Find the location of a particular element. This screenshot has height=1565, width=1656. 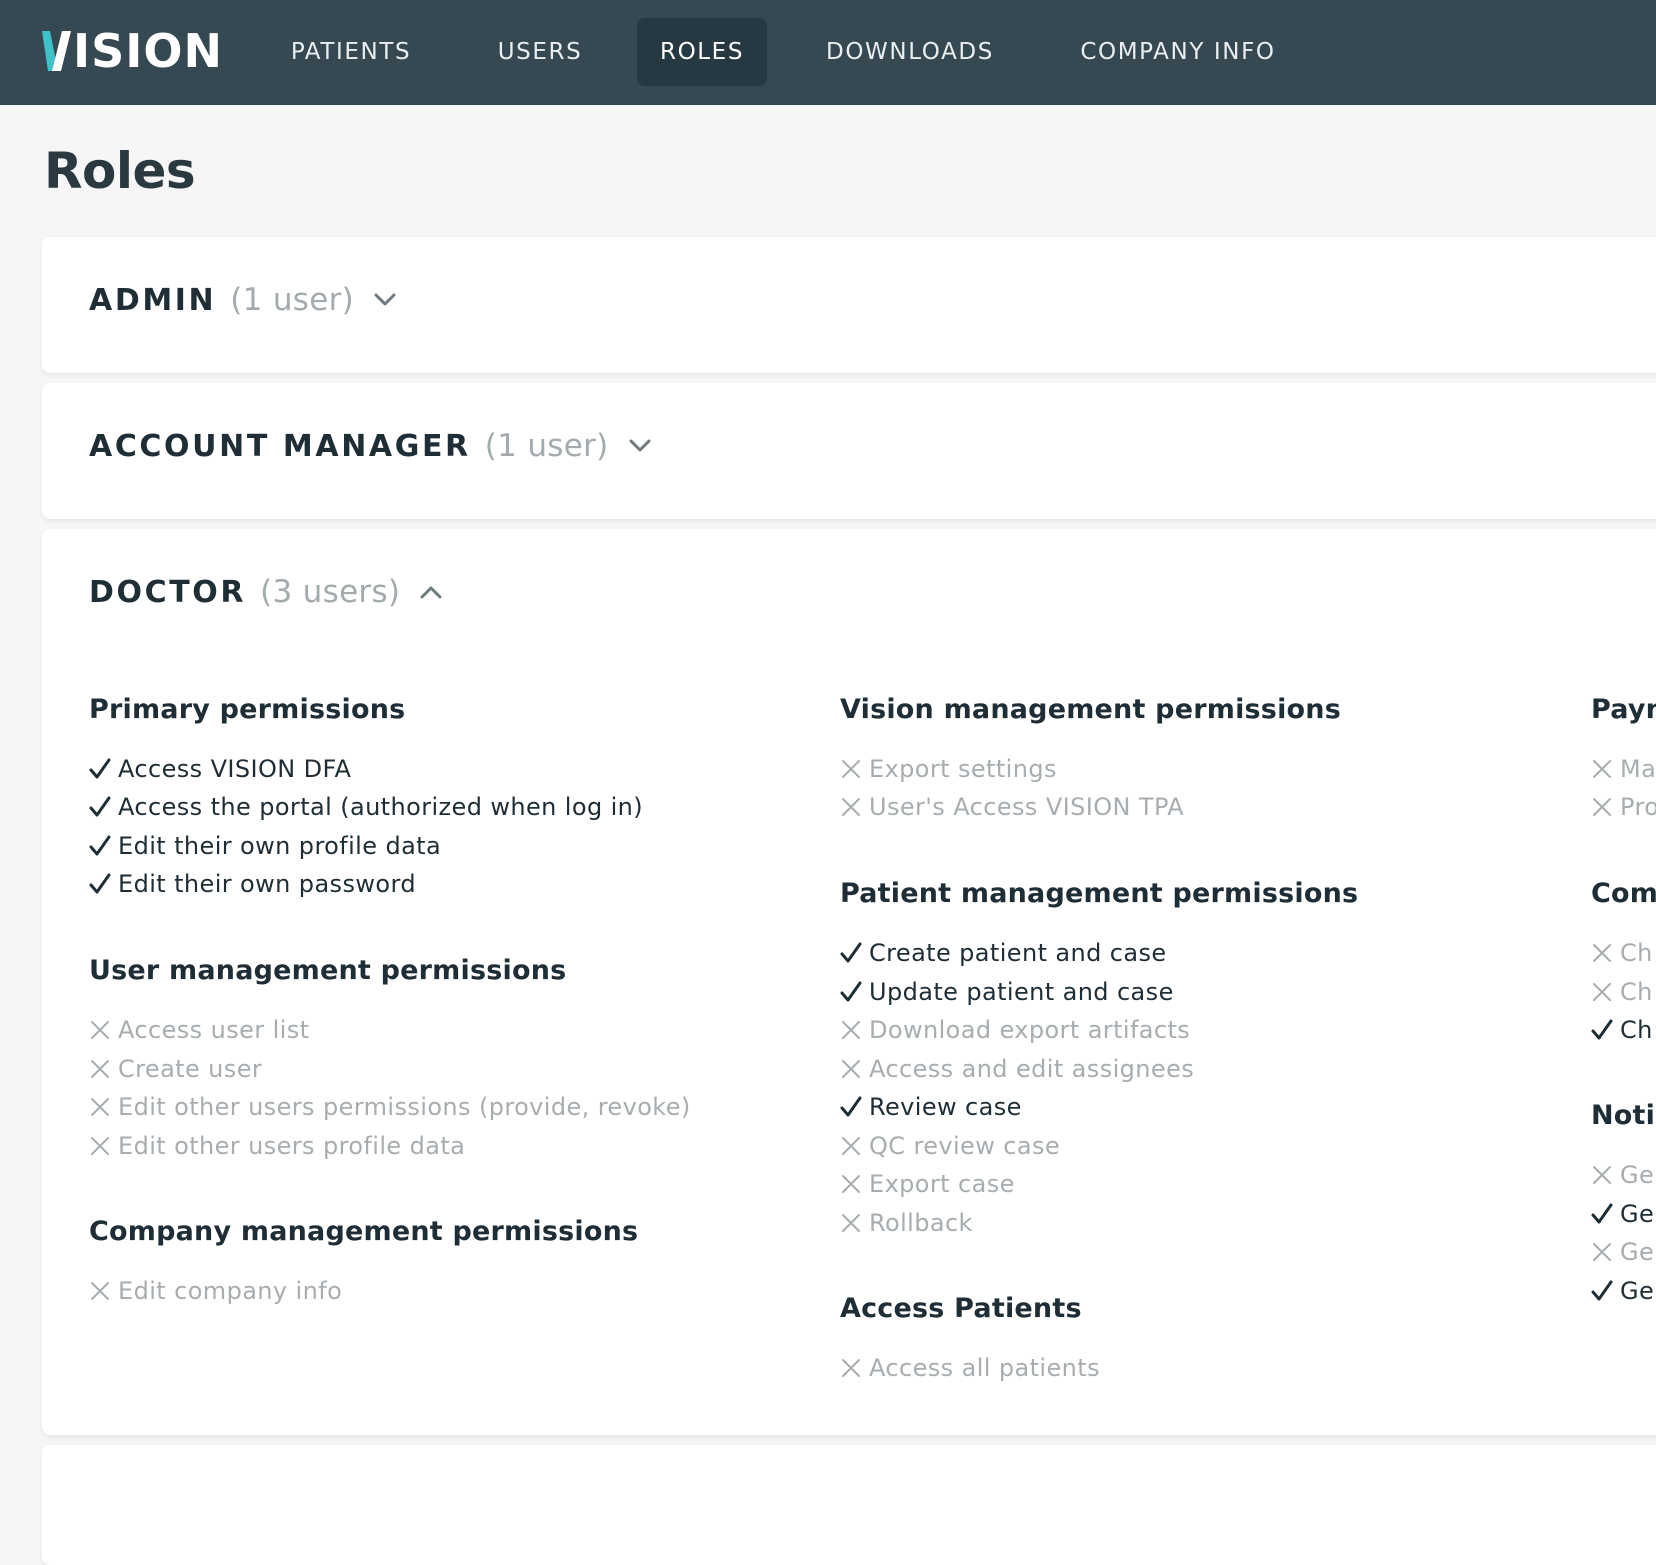

nav-label: USERS is located at coordinates (540, 52).